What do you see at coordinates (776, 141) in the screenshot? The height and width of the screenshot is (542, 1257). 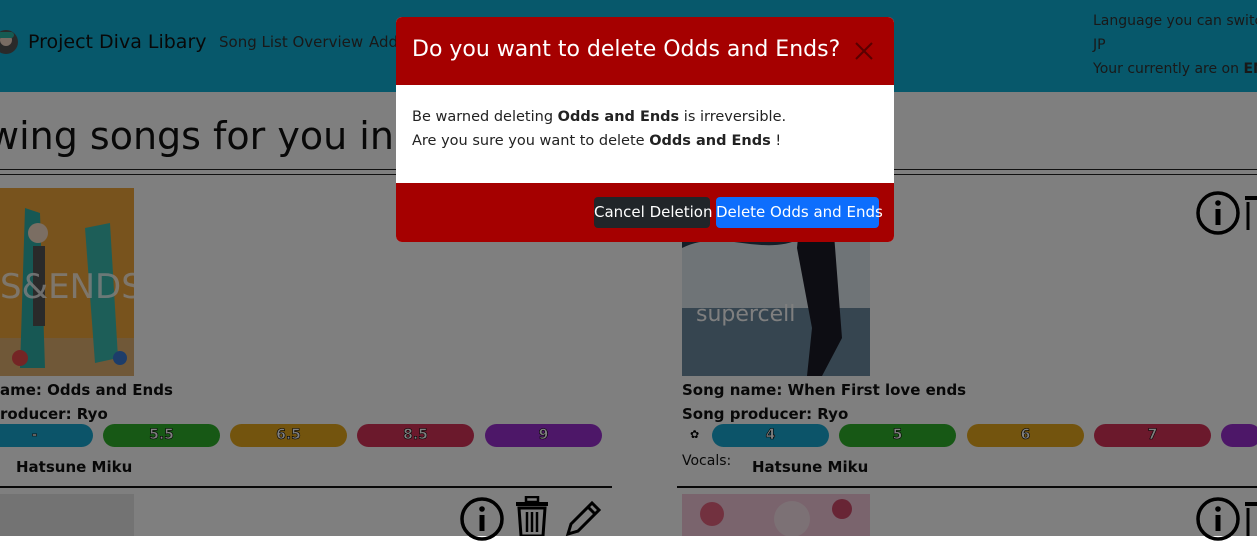 I see `confirm-text-post: !` at bounding box center [776, 141].